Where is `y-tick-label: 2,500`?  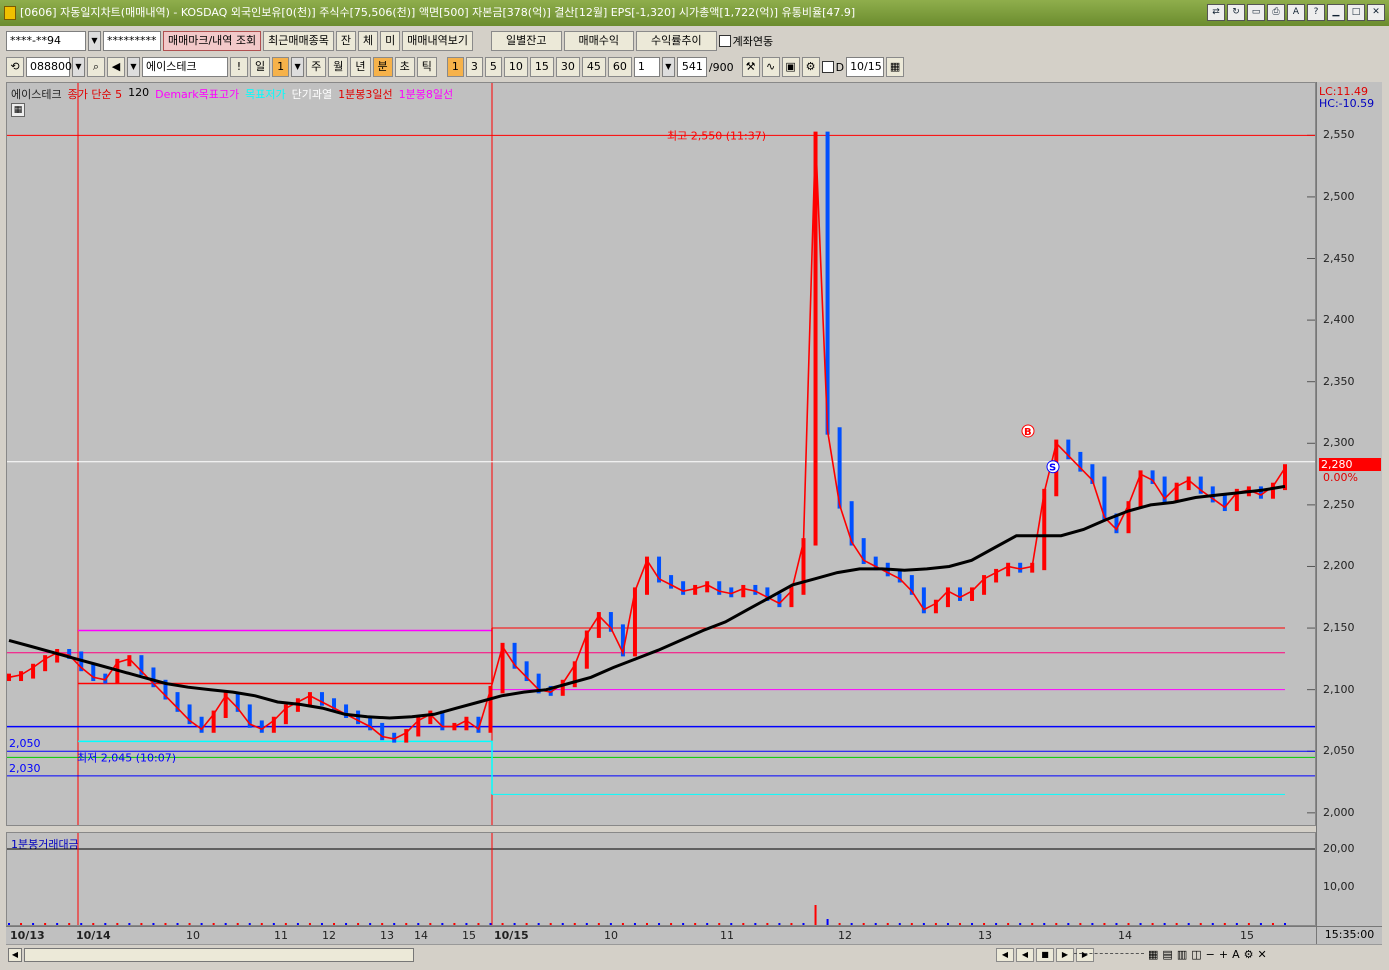 y-tick-label: 2,500 is located at coordinates (1339, 196).